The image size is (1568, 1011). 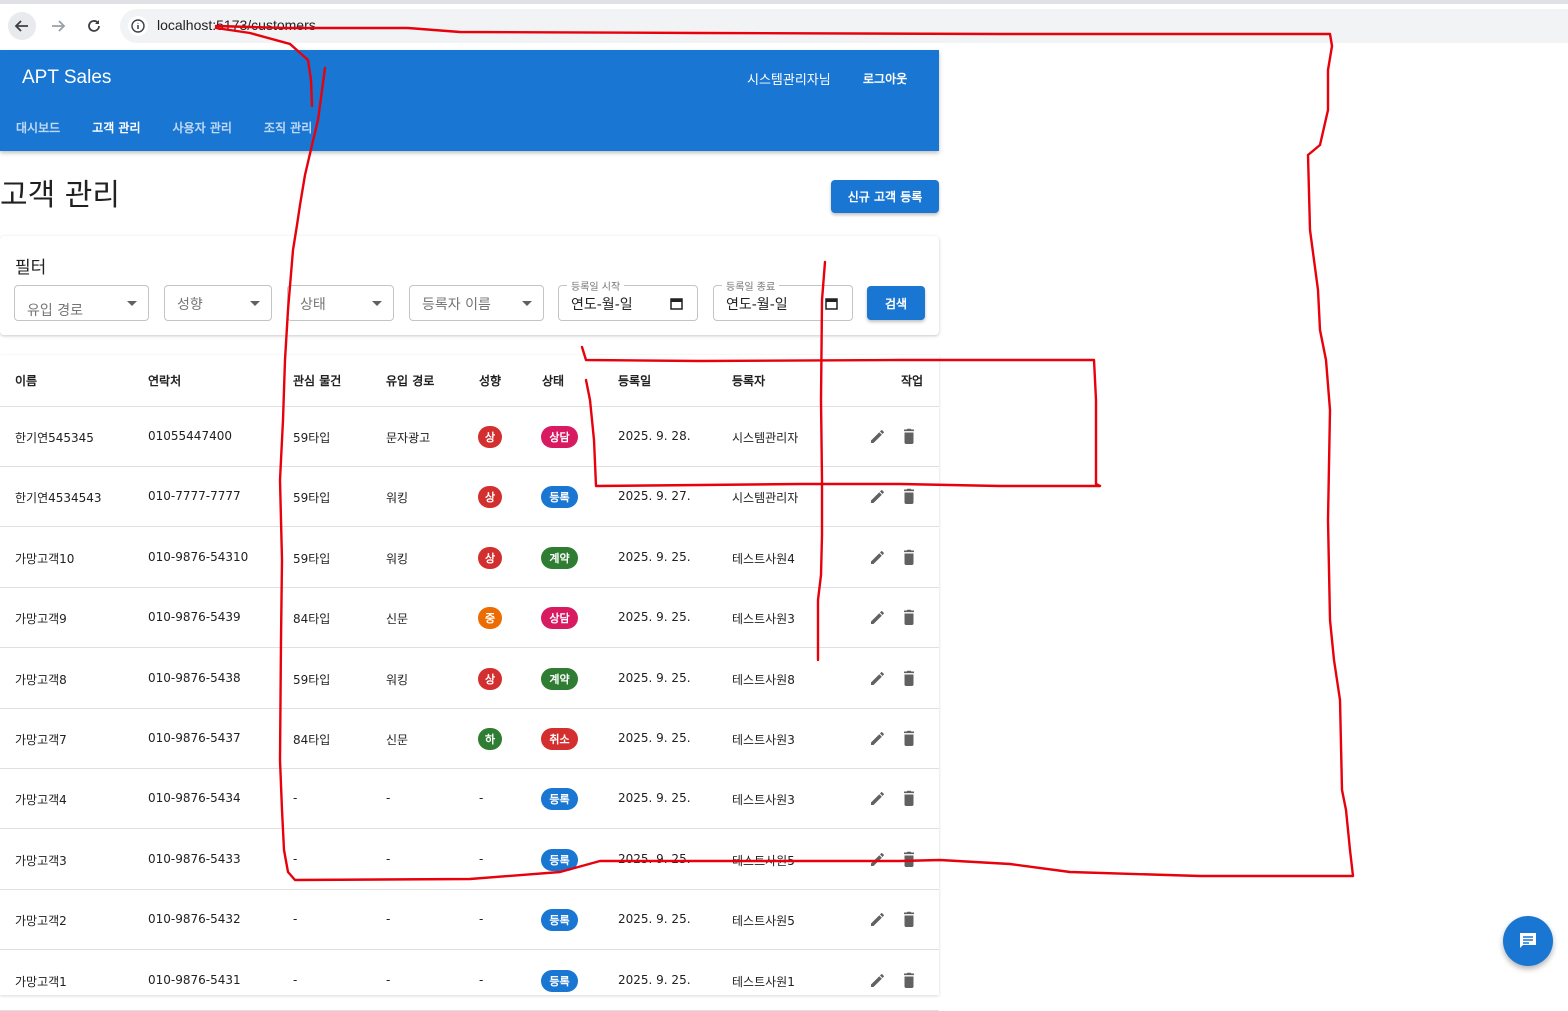 I want to click on back-button, so click(x=22, y=26).